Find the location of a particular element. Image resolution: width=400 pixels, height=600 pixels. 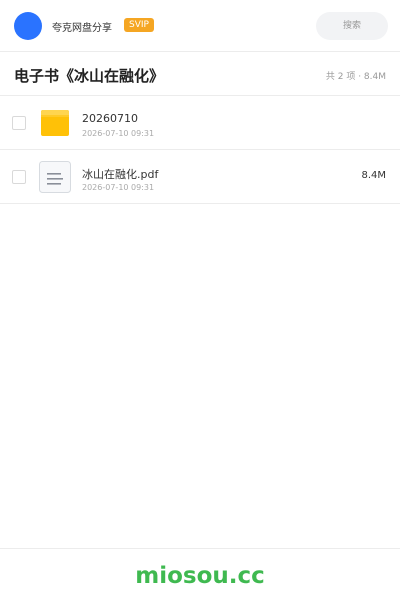

title-row: 电子书《冰山在融化》 共 2 项 · 8.4M is located at coordinates (200, 74).